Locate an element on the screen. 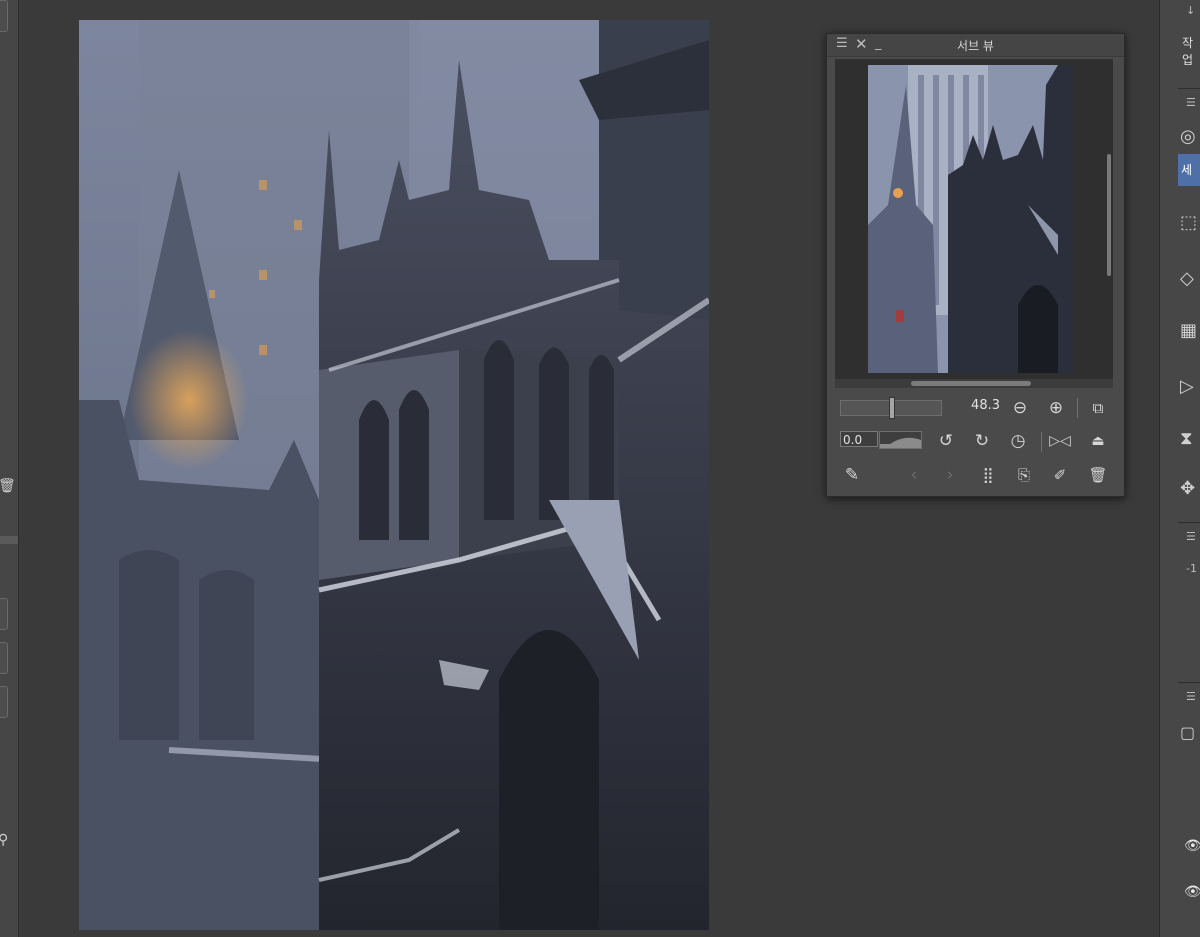 This screenshot has height=937, width=1200. horizontal-scroll-thumb is located at coordinates (971, 383).